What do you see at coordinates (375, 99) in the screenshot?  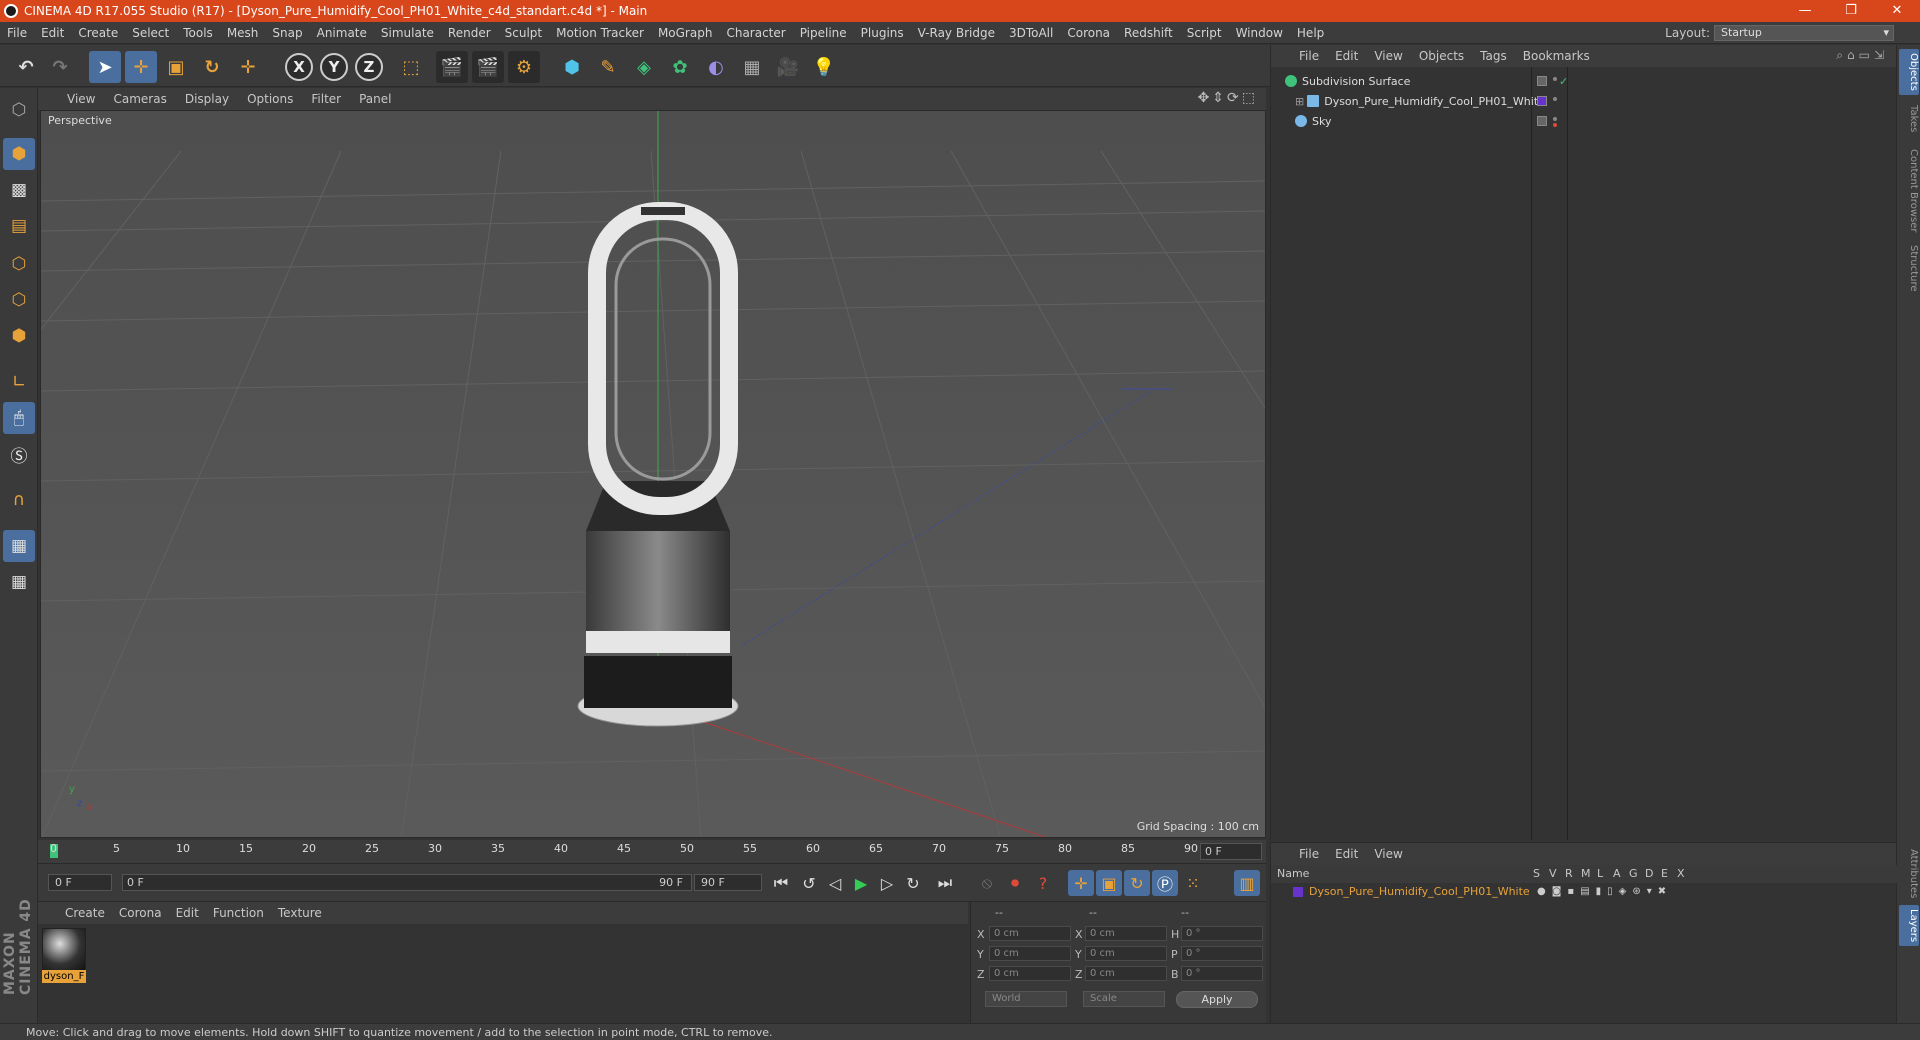 I see `viewport-menu-panel: Panel` at bounding box center [375, 99].